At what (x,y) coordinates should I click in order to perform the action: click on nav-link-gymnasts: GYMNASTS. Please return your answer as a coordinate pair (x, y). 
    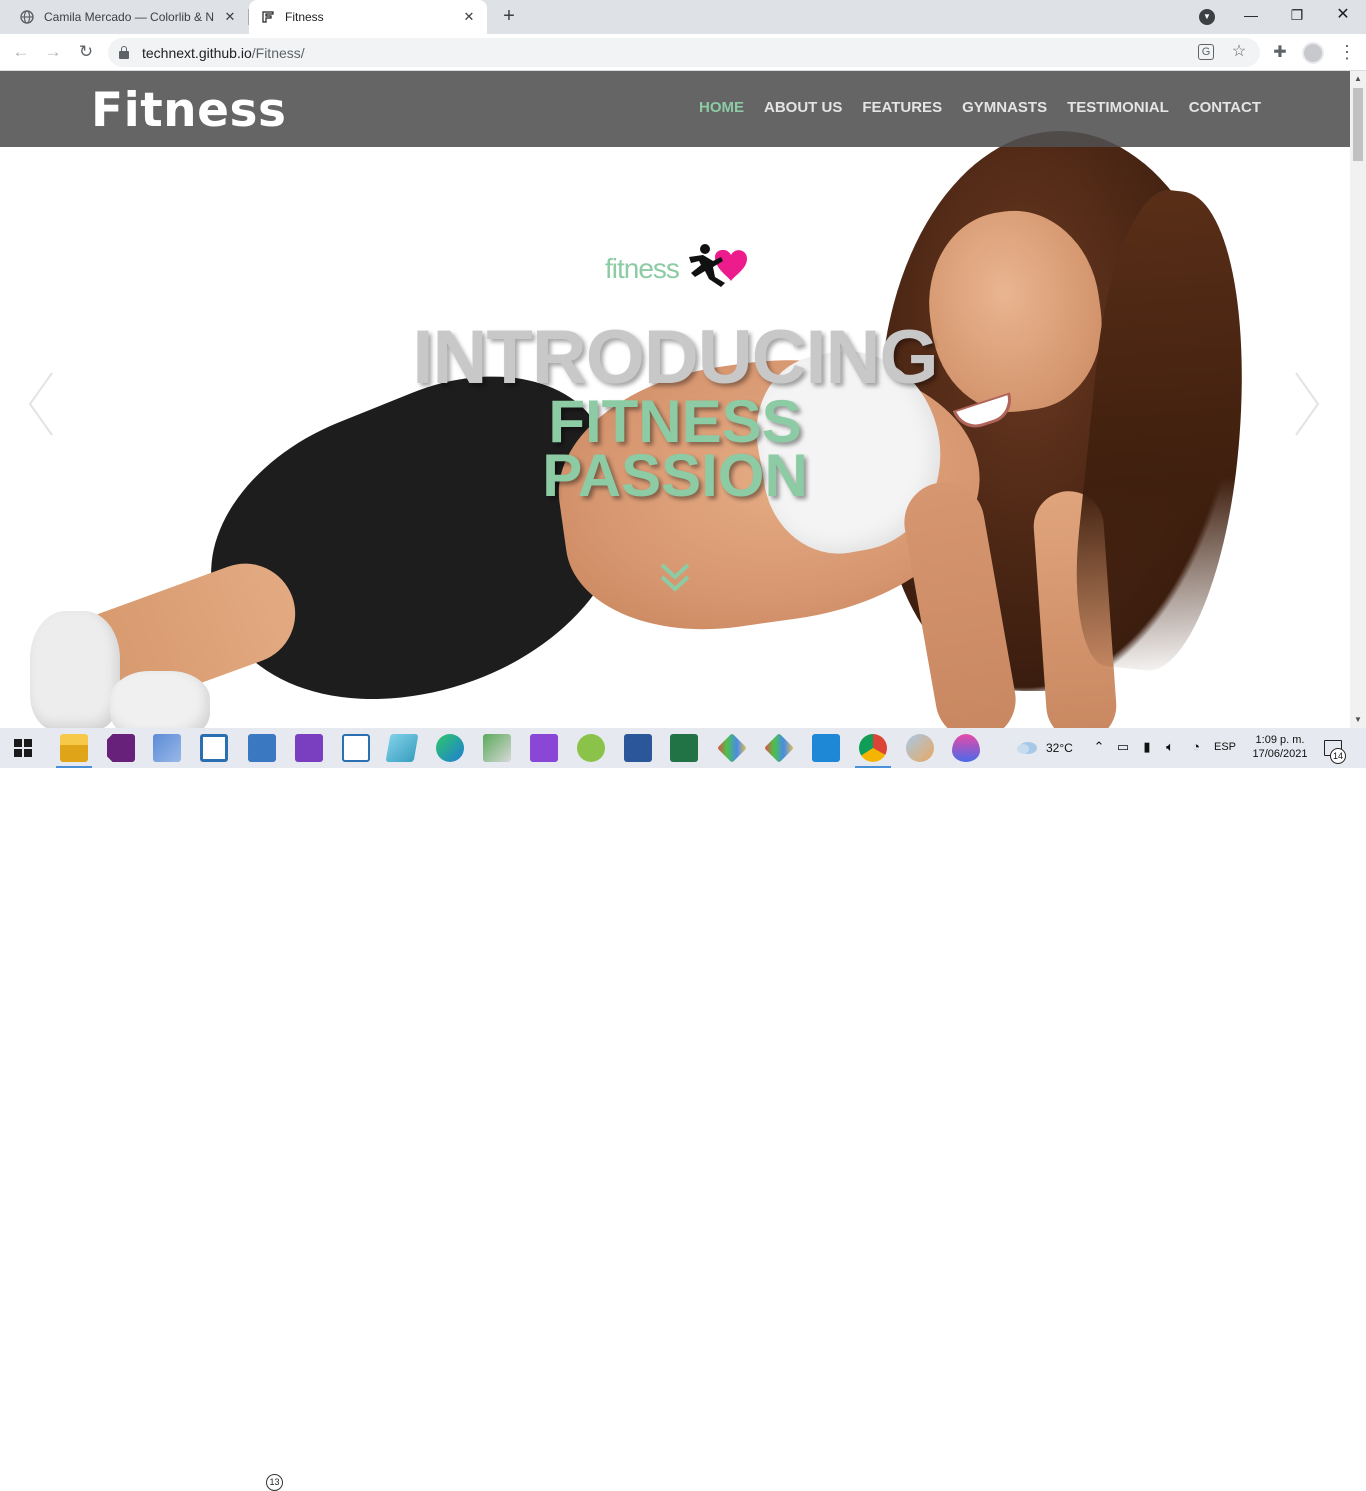
    Looking at the image, I should click on (1004, 107).